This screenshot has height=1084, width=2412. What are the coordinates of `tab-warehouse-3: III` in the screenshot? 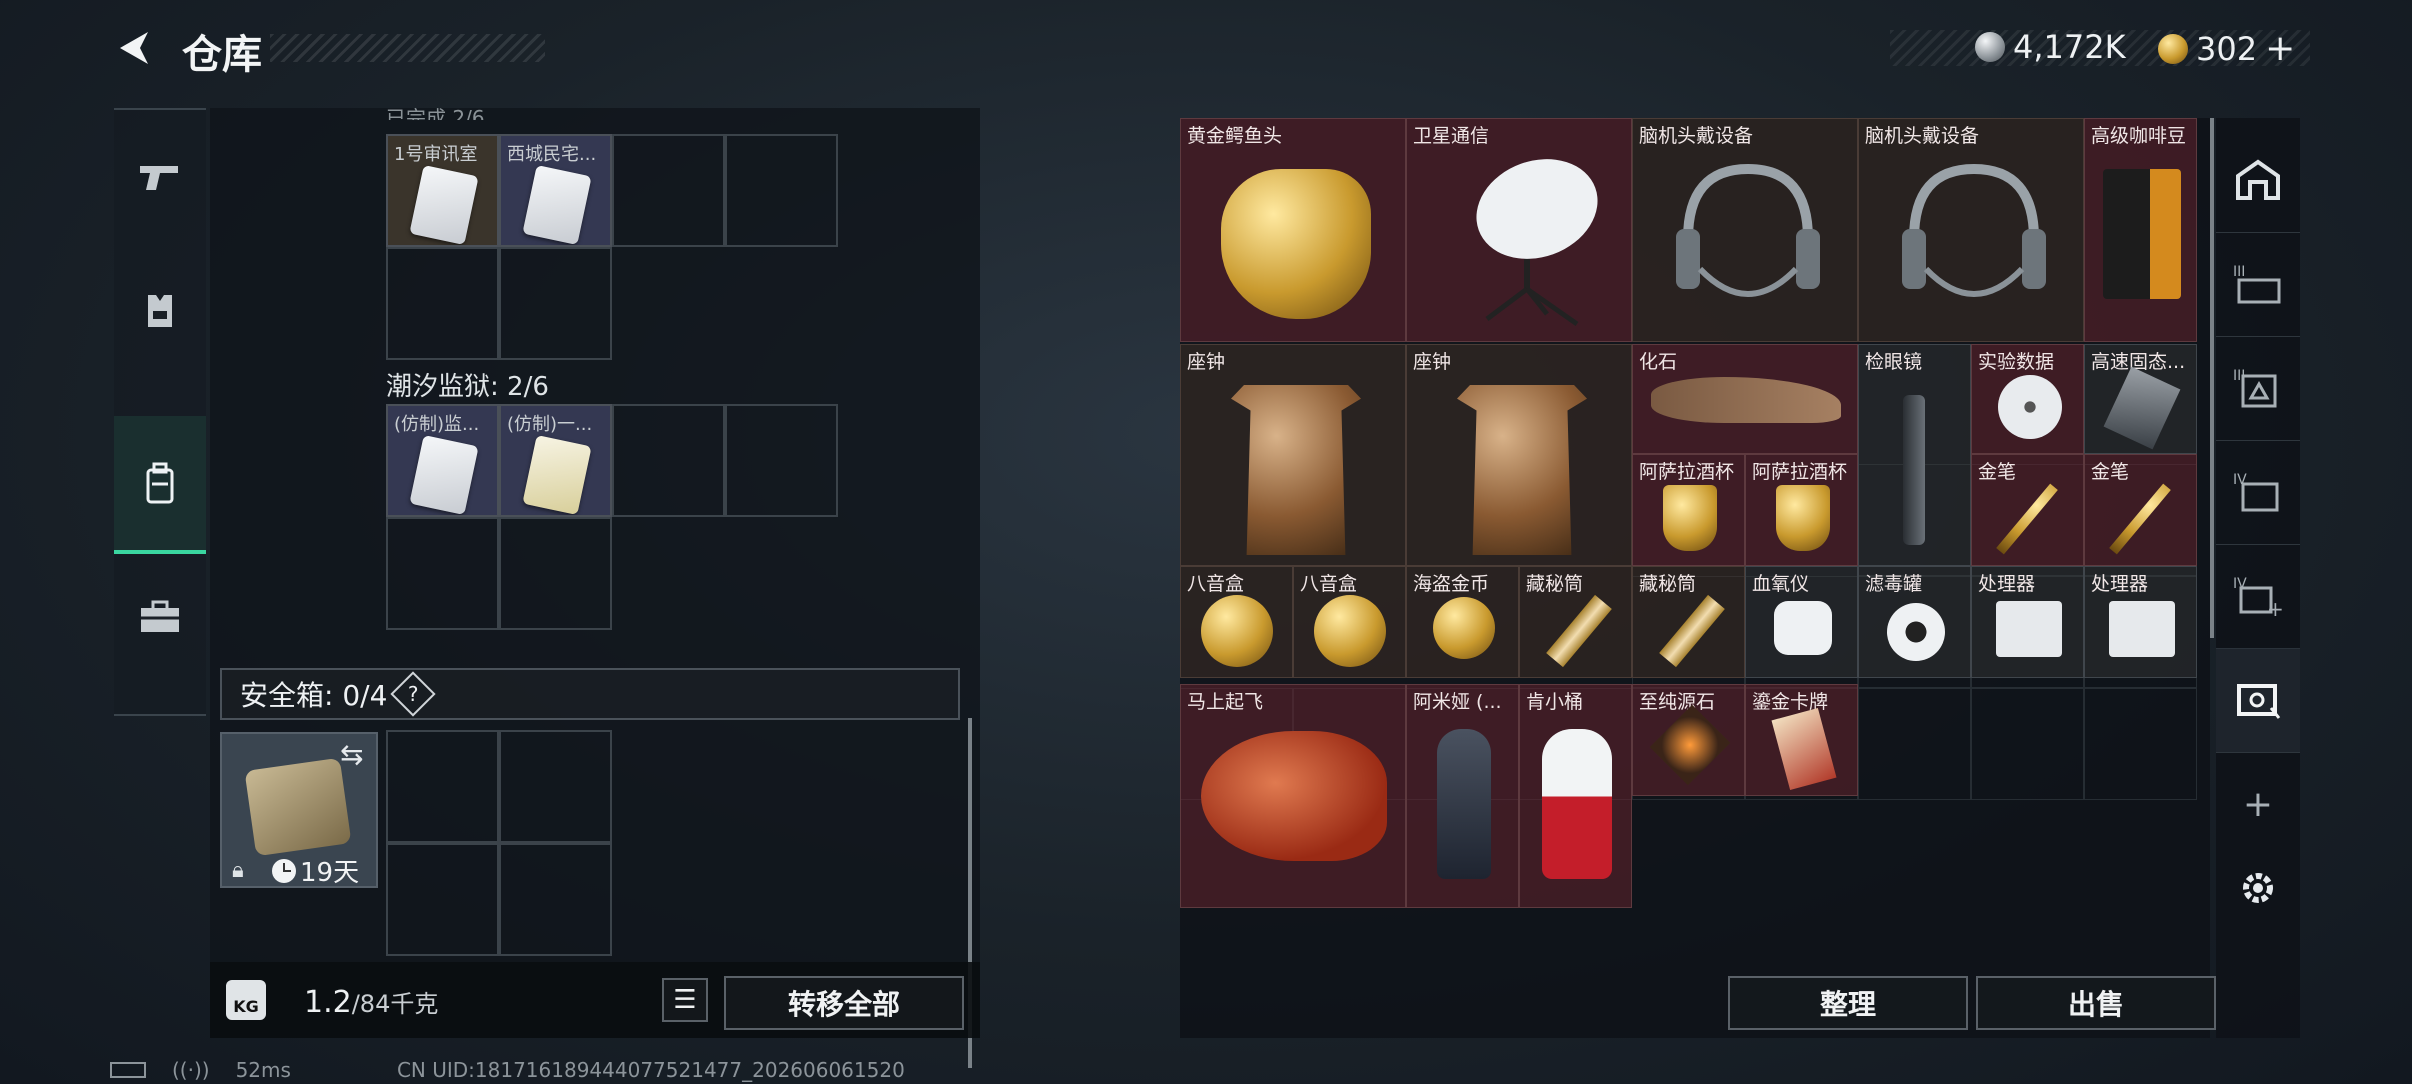 It's located at (2258, 284).